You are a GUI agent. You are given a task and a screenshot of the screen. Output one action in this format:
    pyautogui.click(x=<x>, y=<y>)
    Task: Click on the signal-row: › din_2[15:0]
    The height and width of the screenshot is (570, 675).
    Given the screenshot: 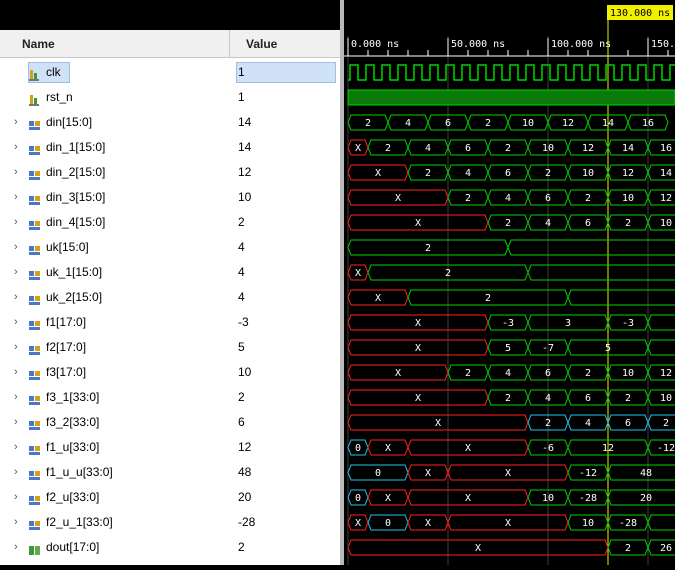 What is the action you would take?
    pyautogui.click(x=115, y=172)
    